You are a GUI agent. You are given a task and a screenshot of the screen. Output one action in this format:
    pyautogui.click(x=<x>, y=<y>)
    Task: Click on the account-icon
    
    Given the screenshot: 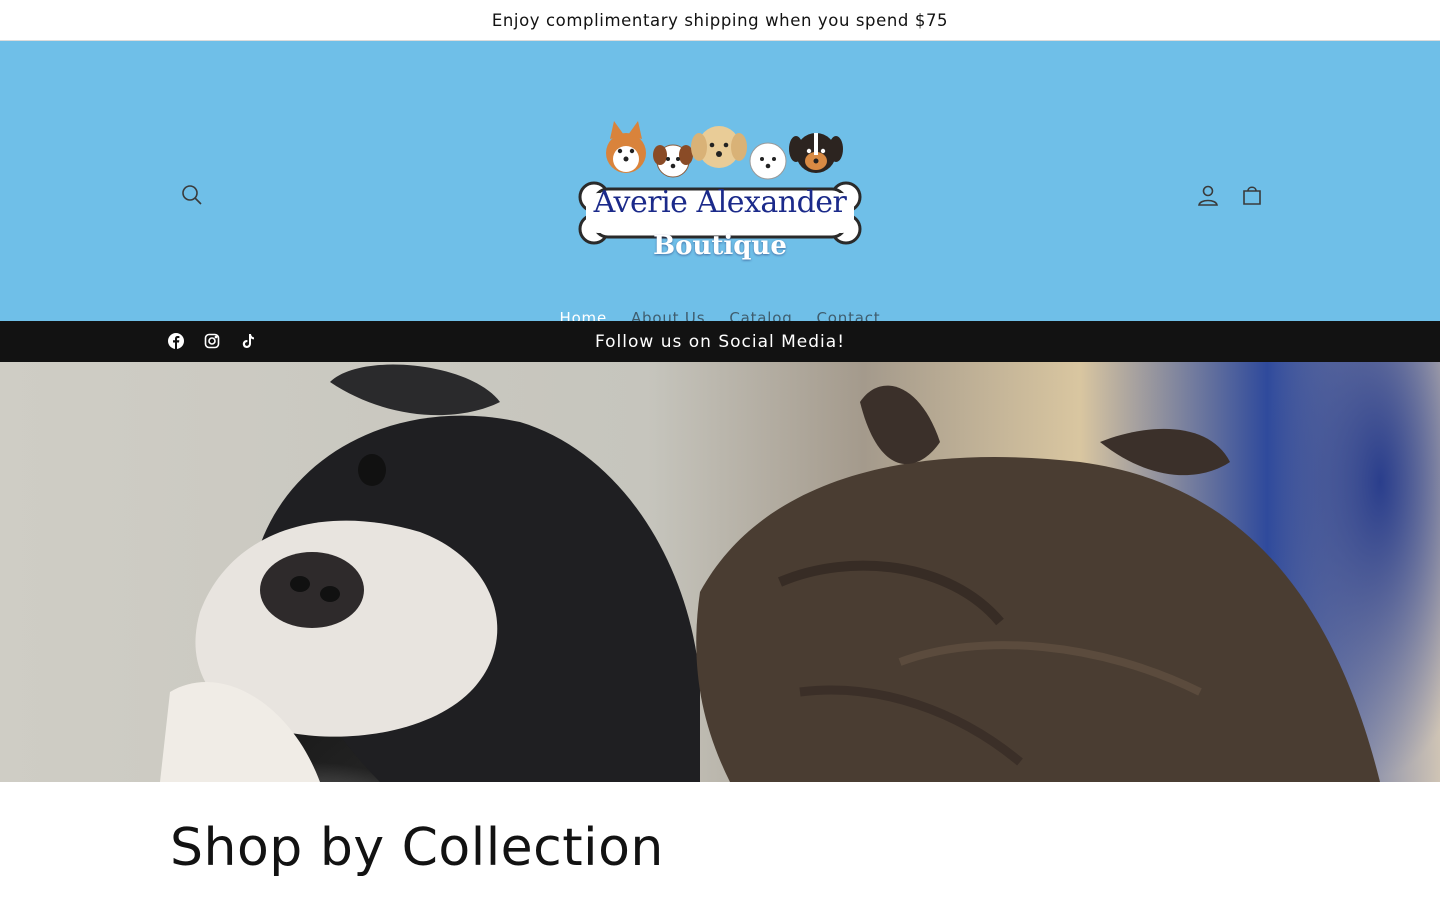 What is the action you would take?
    pyautogui.click(x=1208, y=195)
    